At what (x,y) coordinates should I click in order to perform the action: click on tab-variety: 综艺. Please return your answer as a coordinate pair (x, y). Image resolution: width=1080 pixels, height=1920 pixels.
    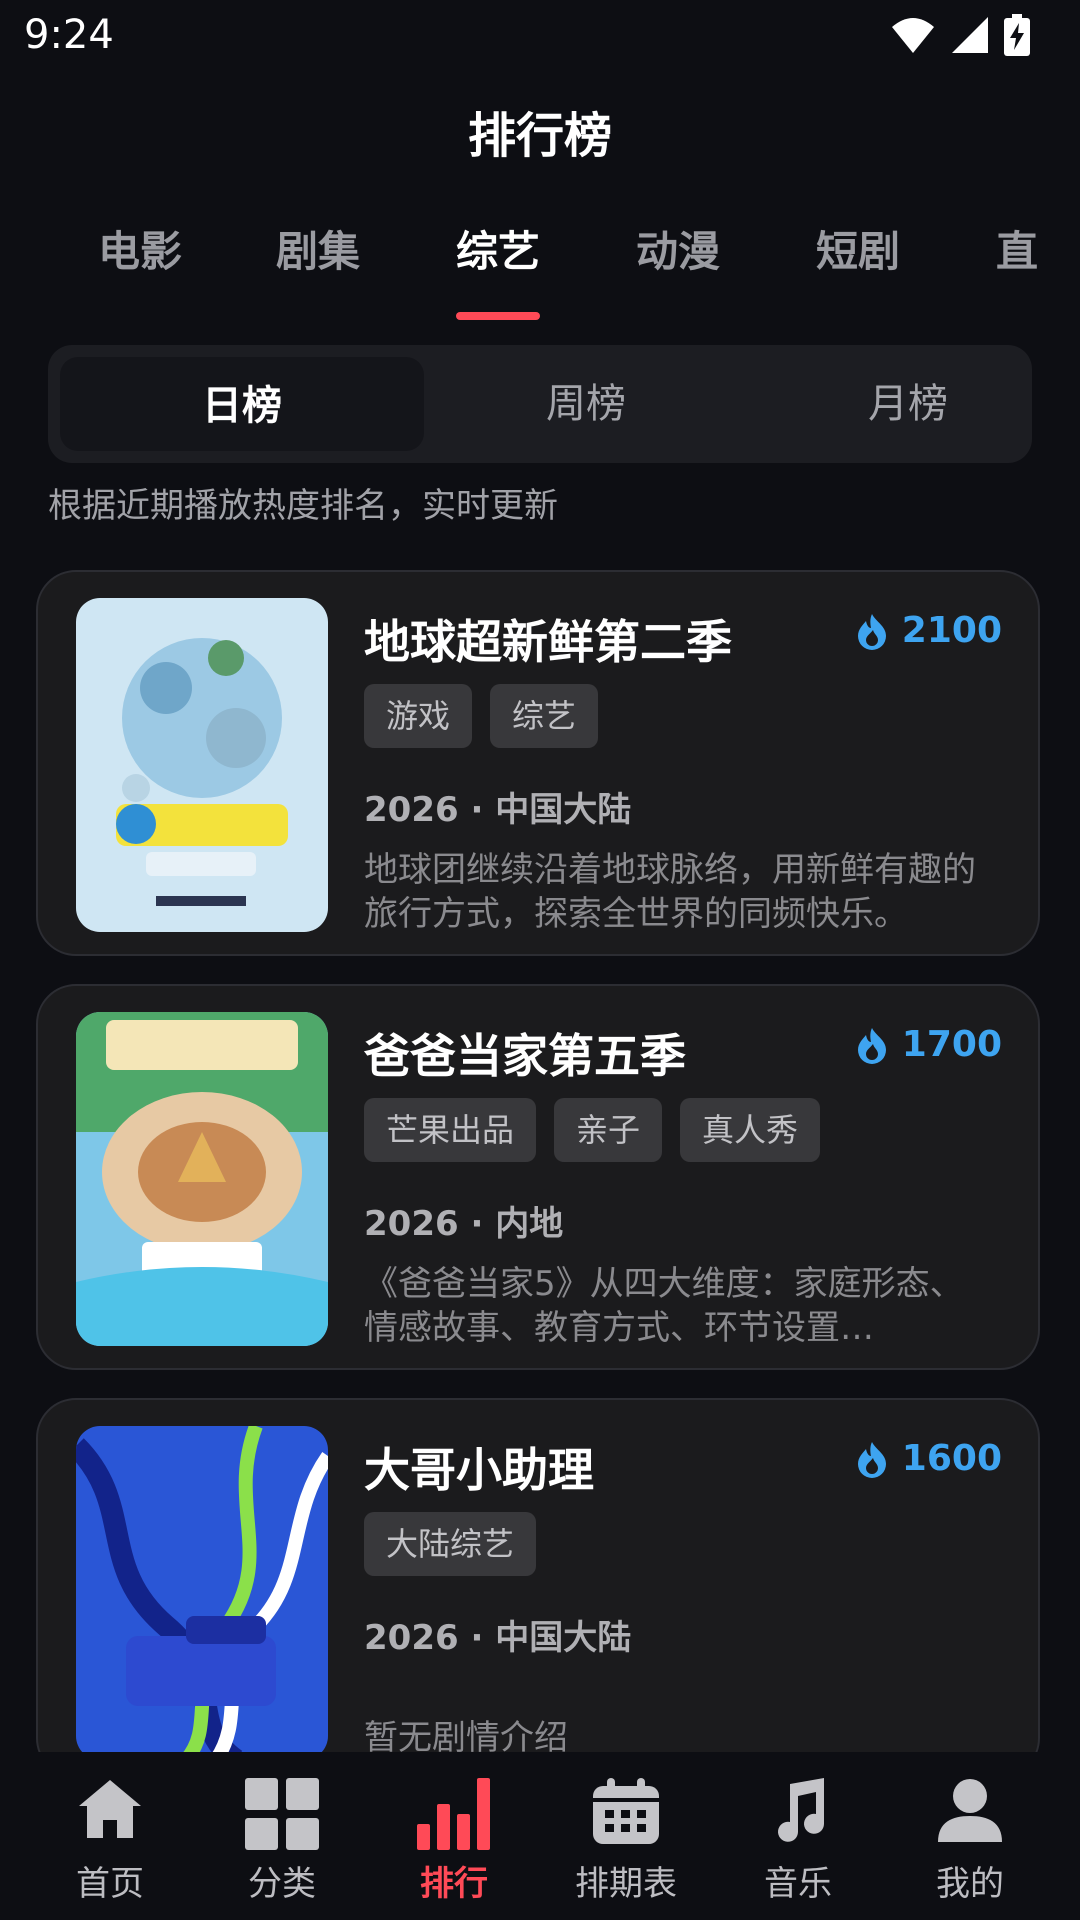
    Looking at the image, I should click on (498, 248).